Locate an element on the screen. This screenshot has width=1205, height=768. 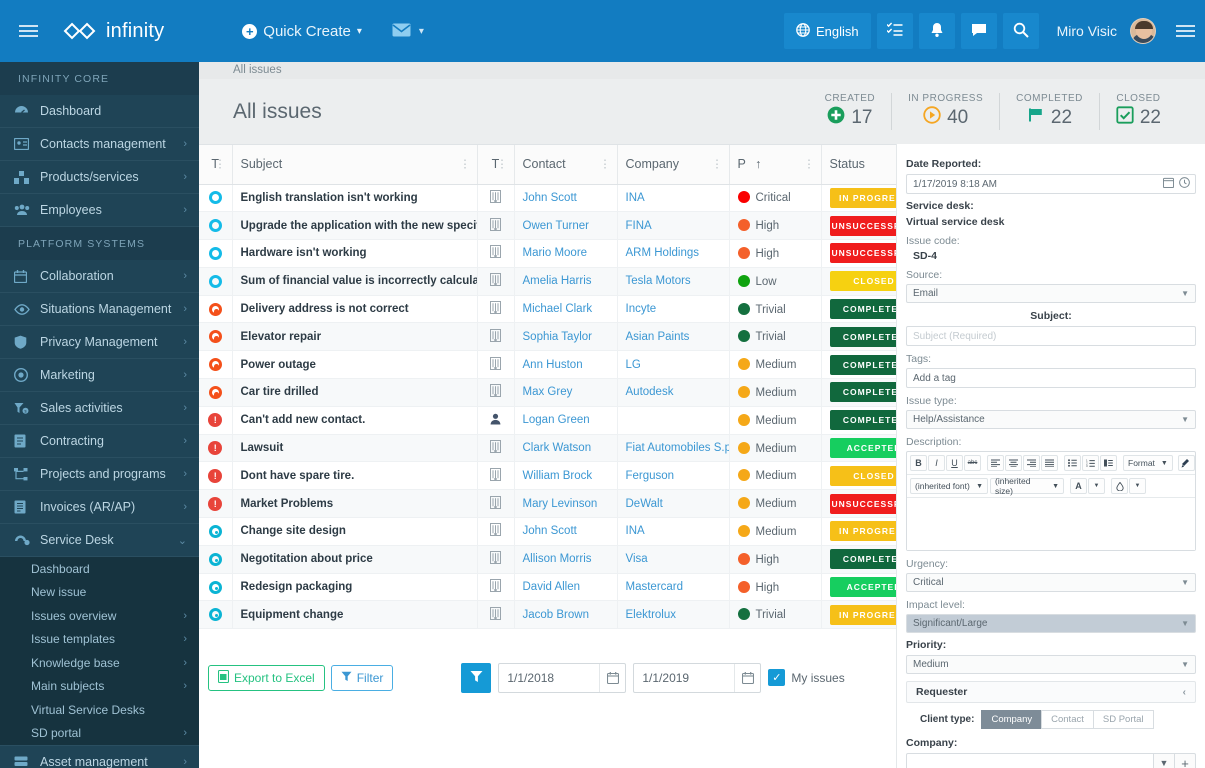
column-header-type: T ⋮ is located at coordinates (216, 165).